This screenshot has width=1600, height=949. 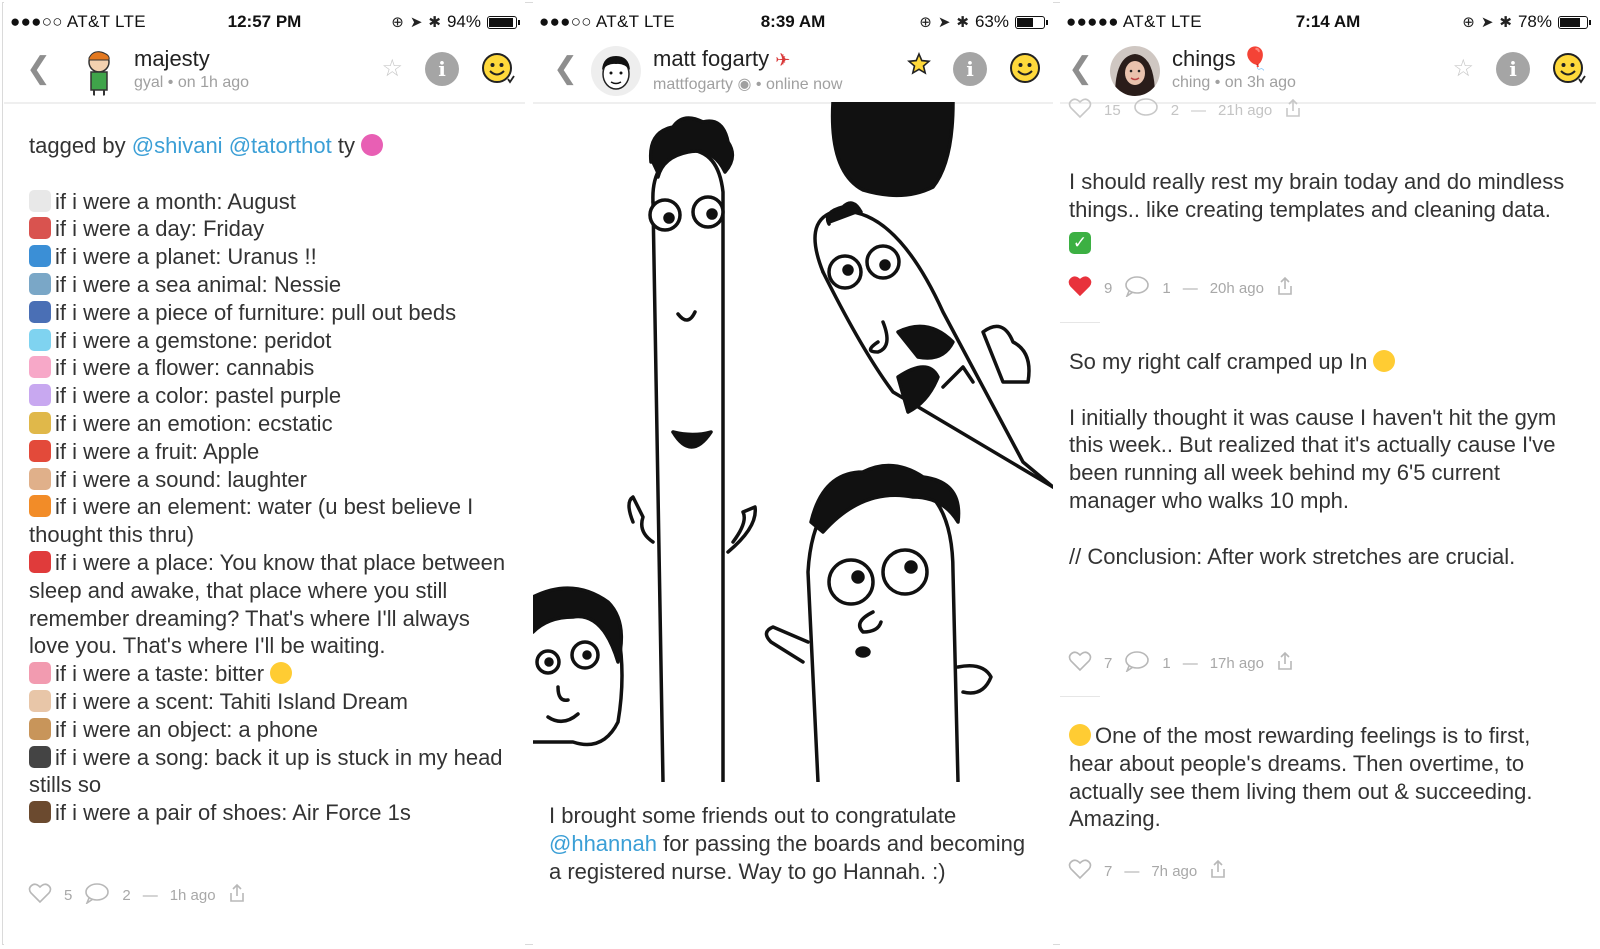 What do you see at coordinates (192, 895) in the screenshot?
I see `post-time: 1h ago` at bounding box center [192, 895].